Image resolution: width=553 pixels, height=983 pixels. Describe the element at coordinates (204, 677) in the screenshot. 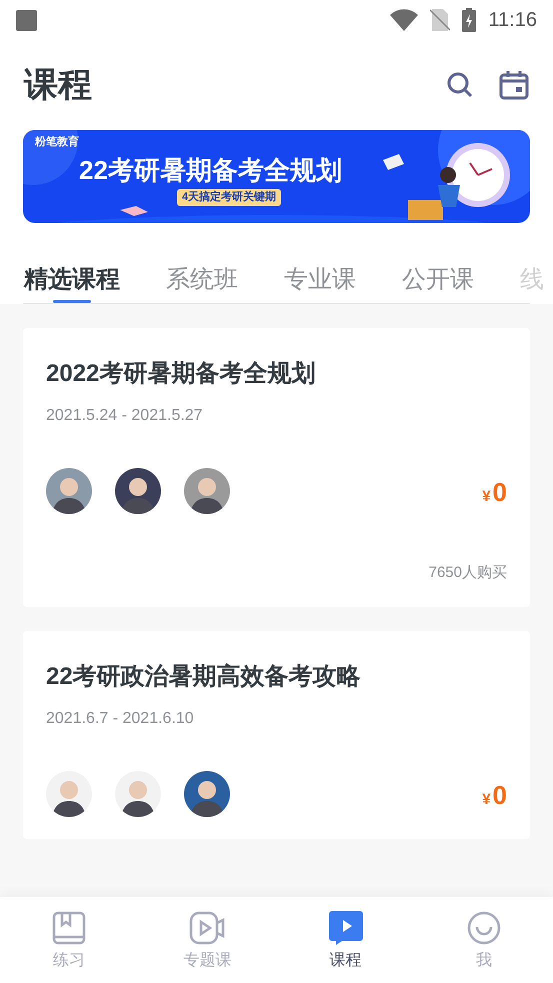

I see `course-title: 22考研政治暑期高效备考攻略` at that location.